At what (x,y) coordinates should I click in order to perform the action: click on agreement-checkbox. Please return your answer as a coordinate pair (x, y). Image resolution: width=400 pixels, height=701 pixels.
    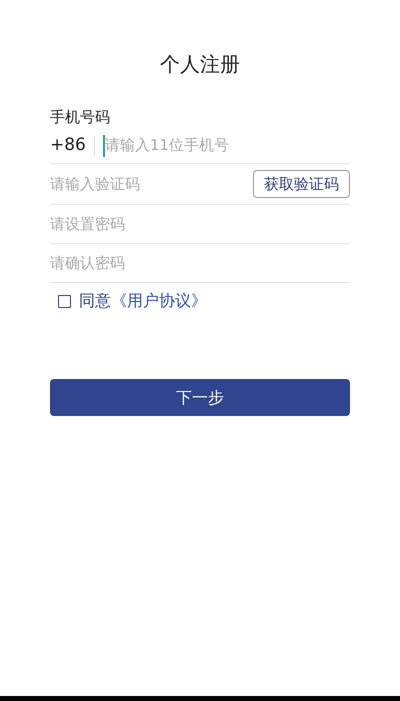
    Looking at the image, I should click on (64, 301).